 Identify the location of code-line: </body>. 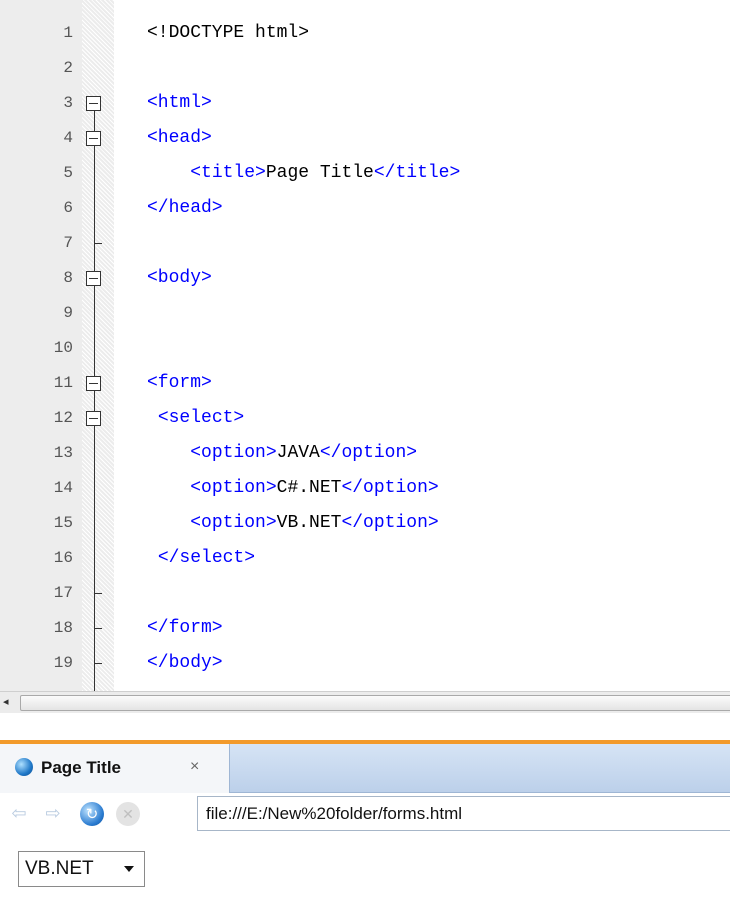
(185, 663).